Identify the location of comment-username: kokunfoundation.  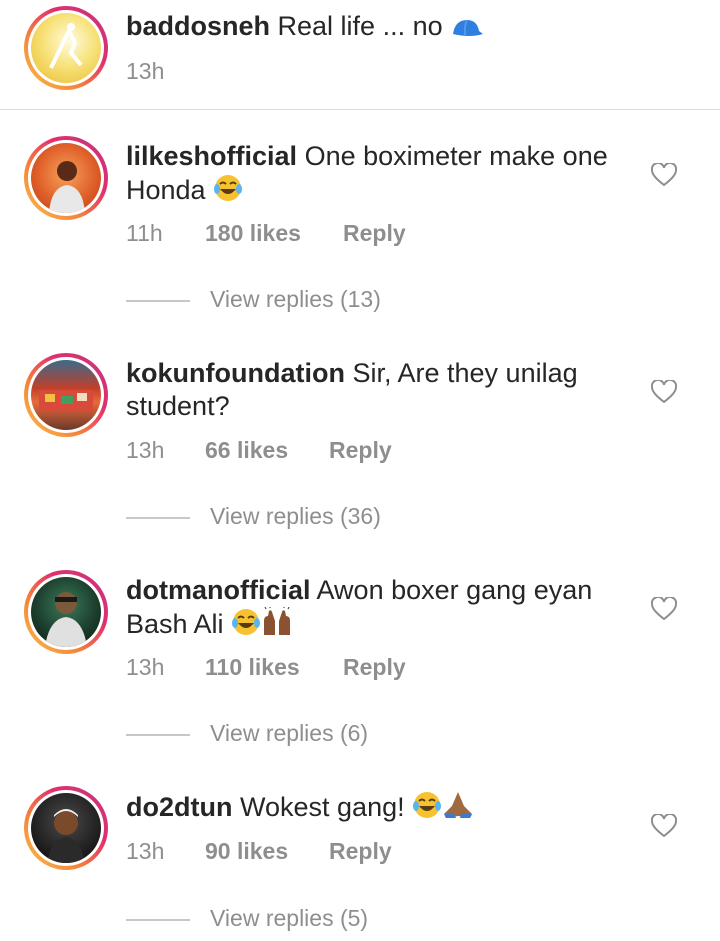
(235, 373).